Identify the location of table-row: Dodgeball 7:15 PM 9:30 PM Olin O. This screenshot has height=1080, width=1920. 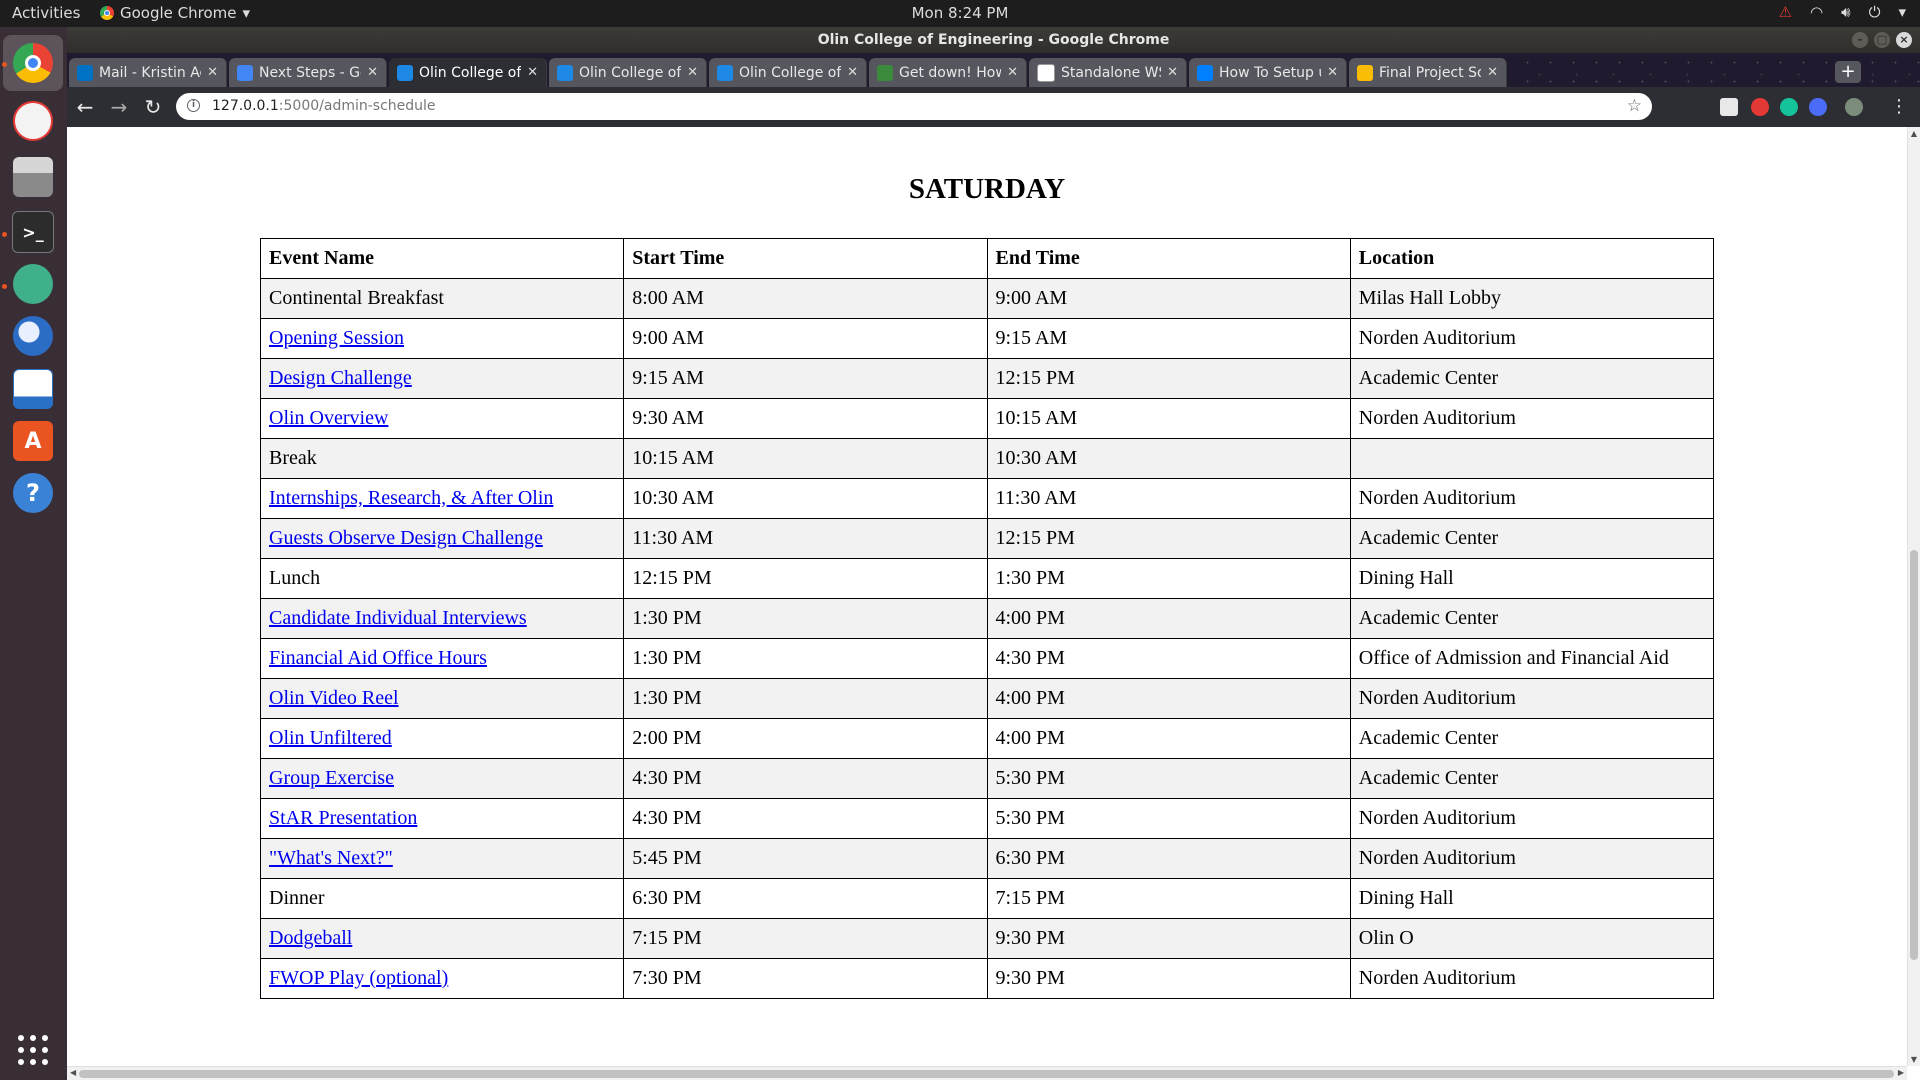
(987, 938).